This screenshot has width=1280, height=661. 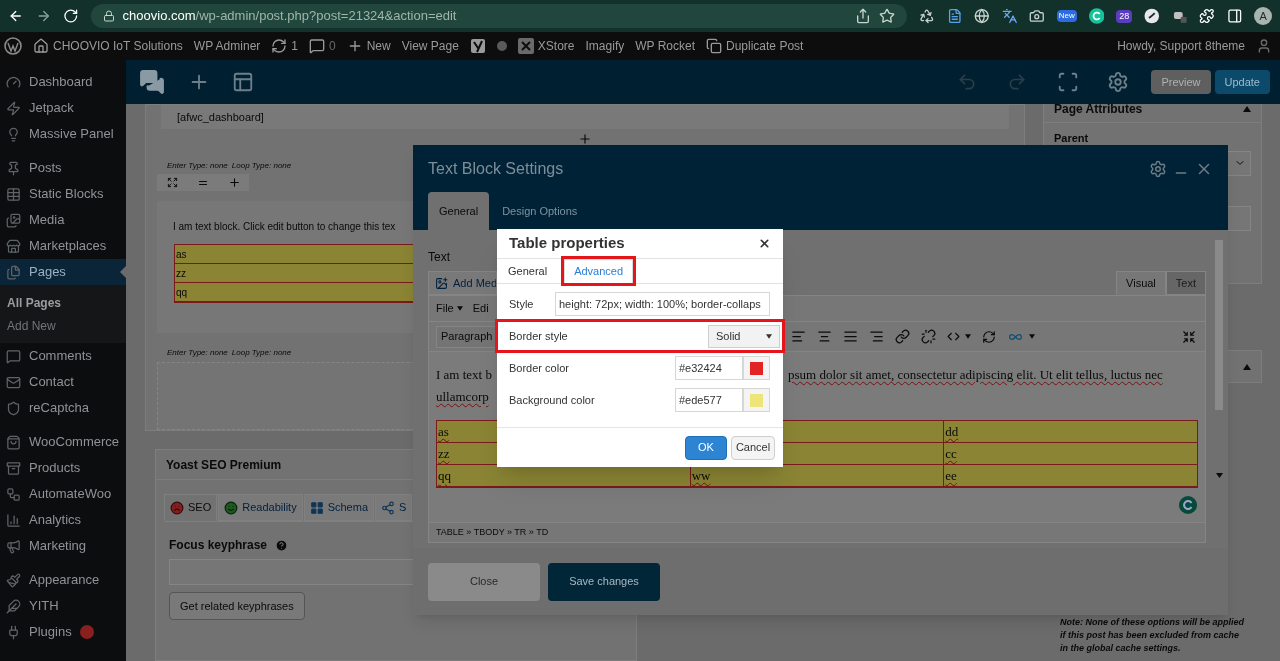 What do you see at coordinates (850, 336) in the screenshot?
I see `align-justify-icon` at bounding box center [850, 336].